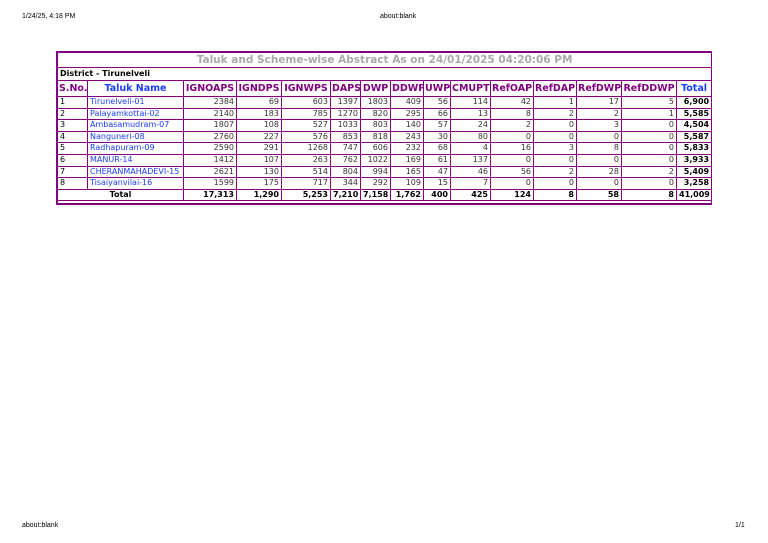 This screenshot has height=543, width=768. What do you see at coordinates (599, 195) in the screenshot?
I see `total-cell: 58` at bounding box center [599, 195].